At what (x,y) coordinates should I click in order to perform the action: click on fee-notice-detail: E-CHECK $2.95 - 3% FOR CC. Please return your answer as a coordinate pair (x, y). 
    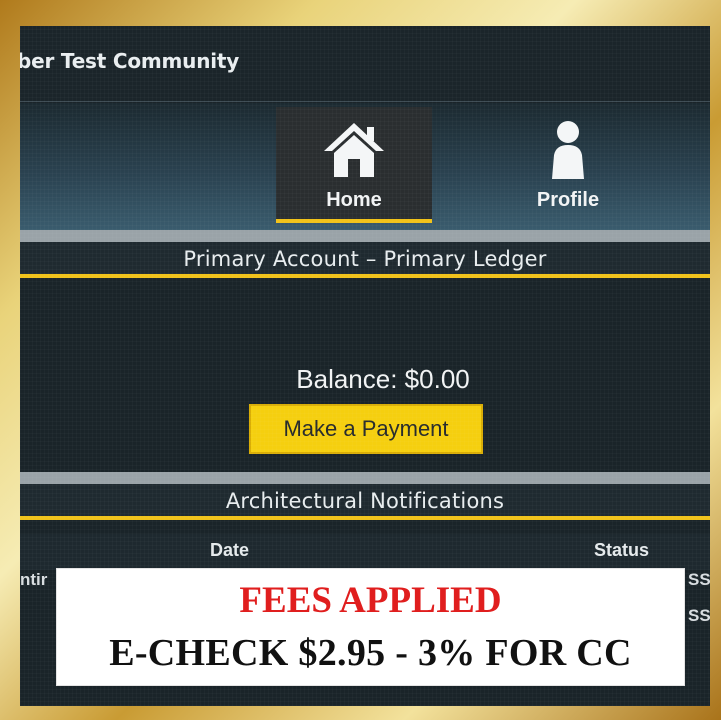
    Looking at the image, I should click on (370, 653).